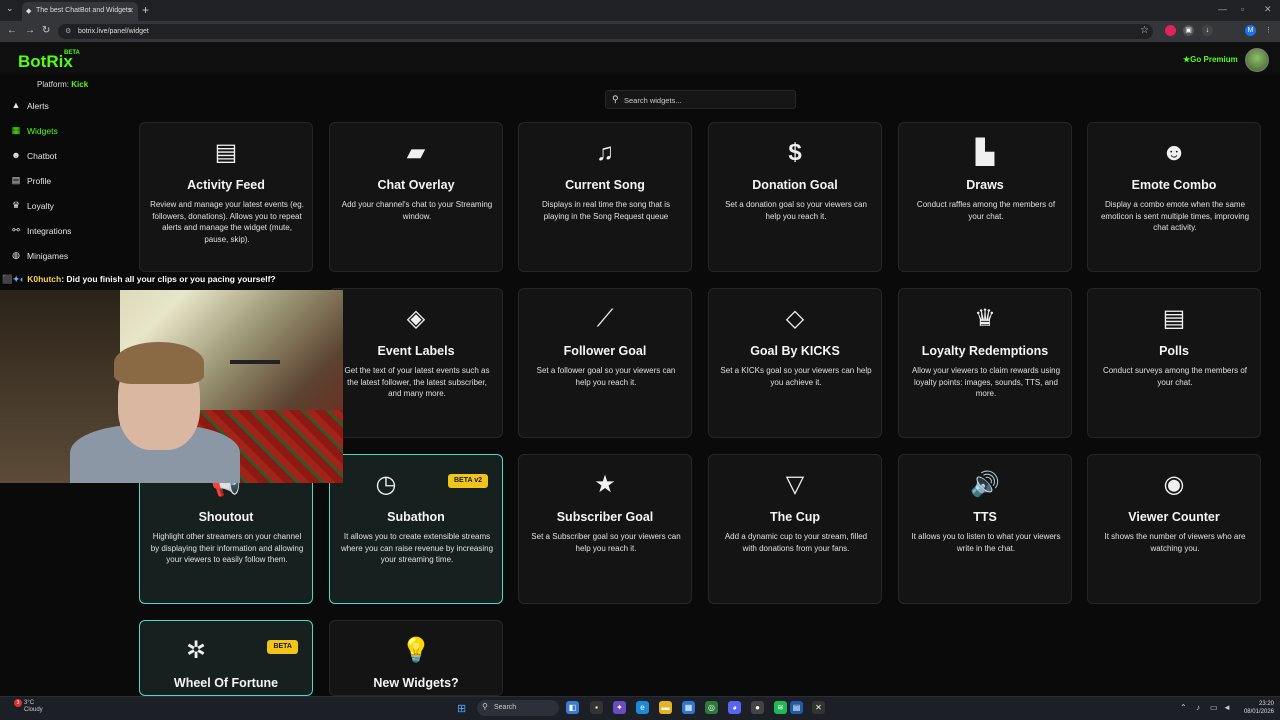 Image resolution: width=1280 pixels, height=720 pixels. I want to click on weather-temp: 3°C, so click(29, 703).